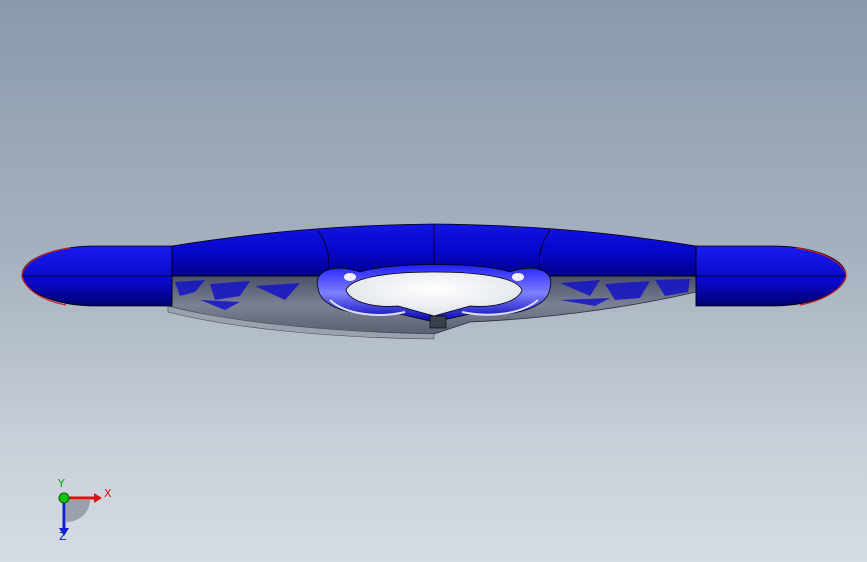  Describe the element at coordinates (98, 498) in the screenshot. I see `x-axis-arrowhead` at that location.